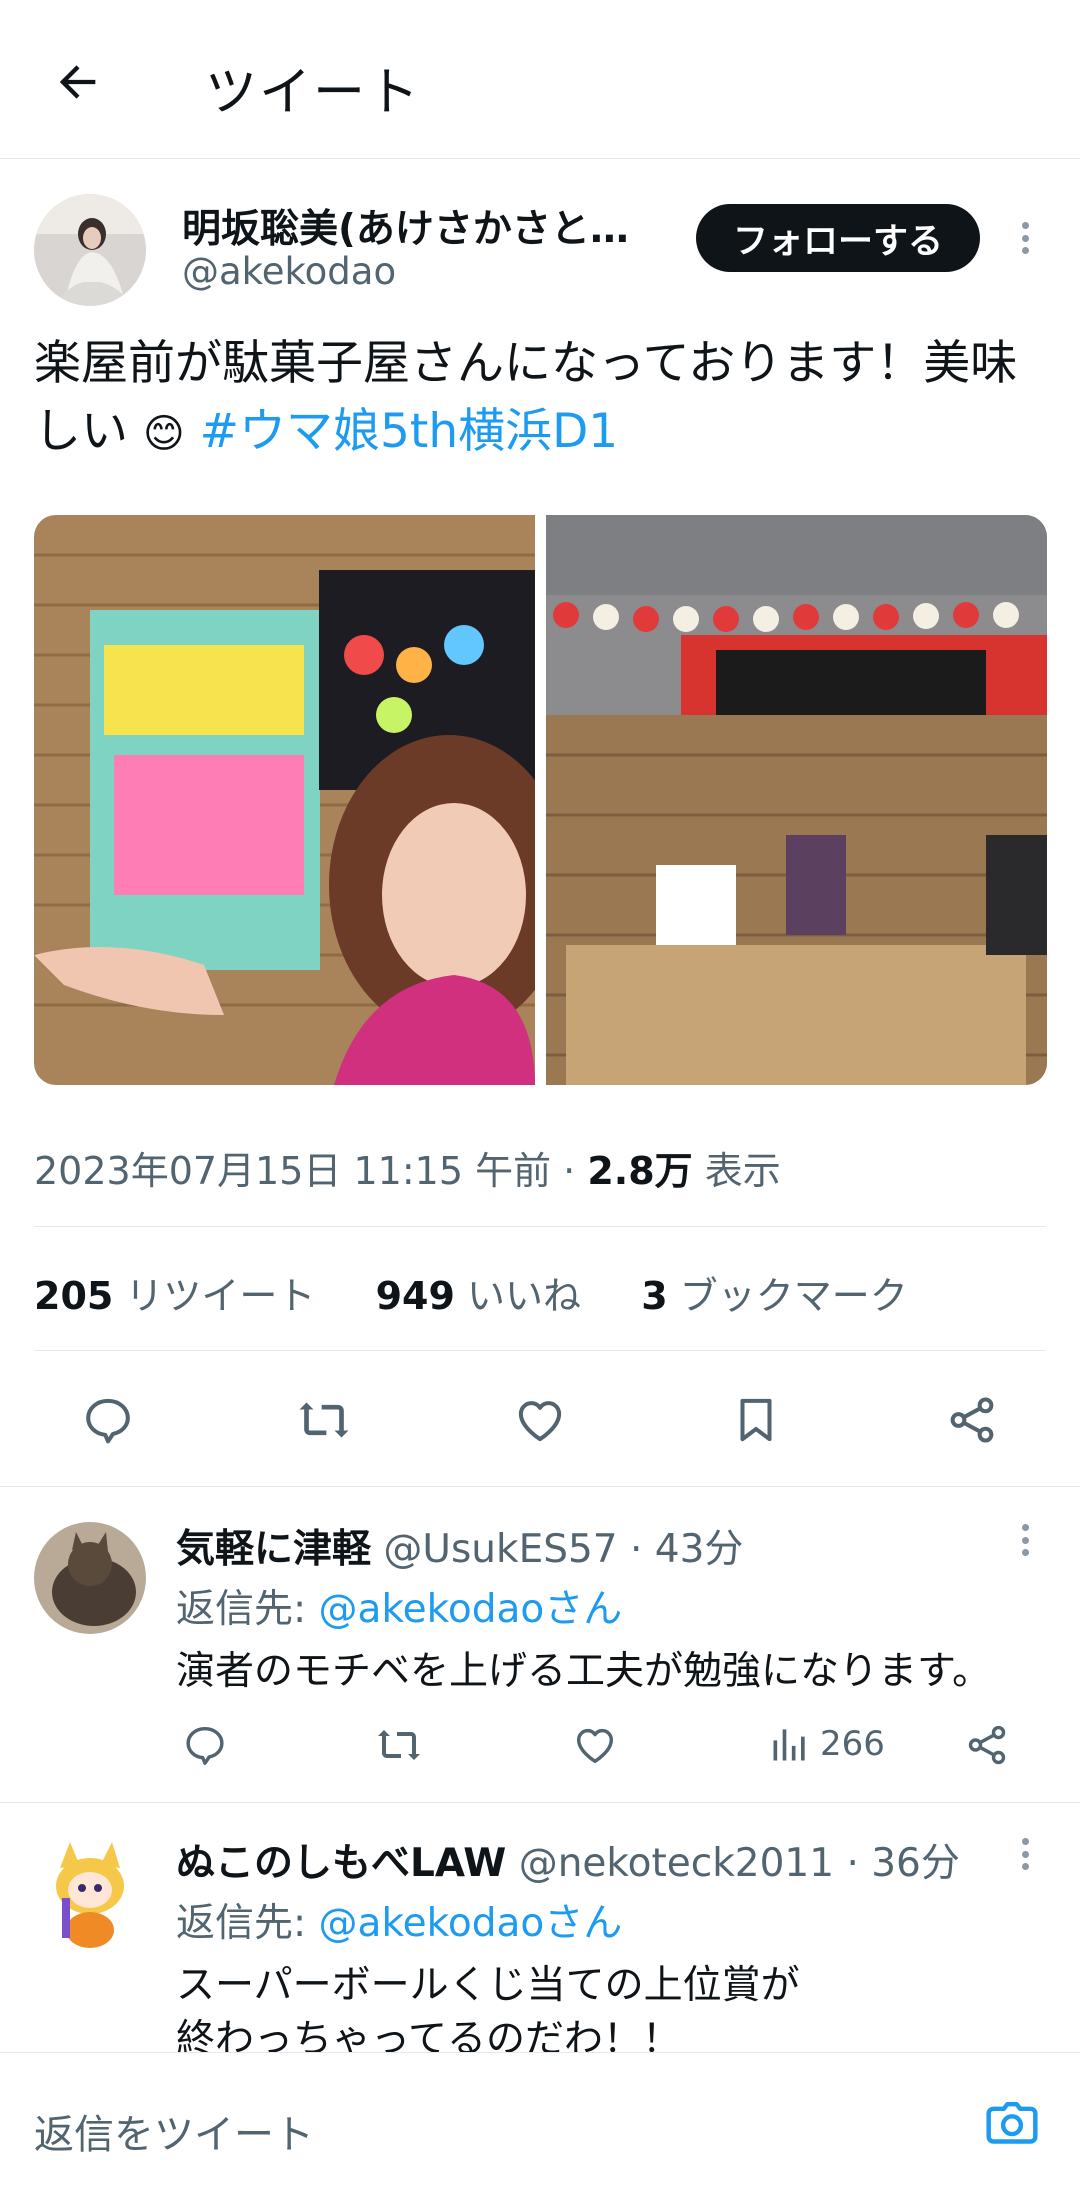 This screenshot has width=1080, height=2195. What do you see at coordinates (174, 1296) in the screenshot?
I see `retweets-stat: 205 リツイート` at bounding box center [174, 1296].